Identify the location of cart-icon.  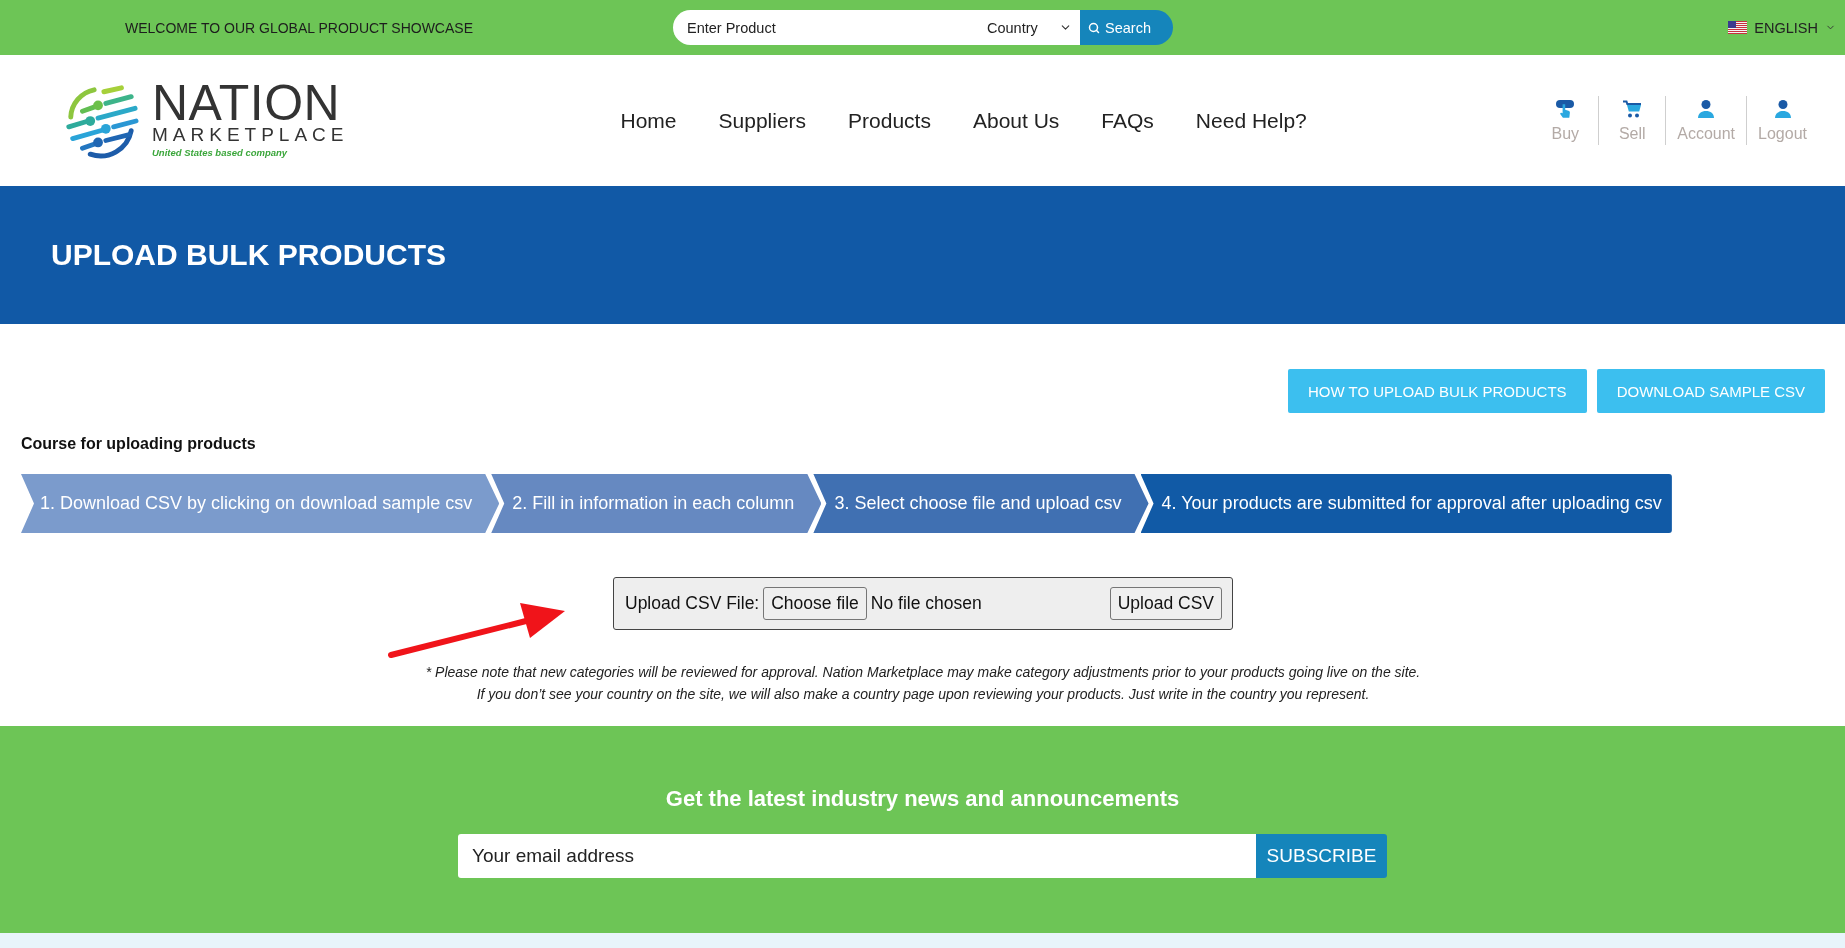
(1632, 108).